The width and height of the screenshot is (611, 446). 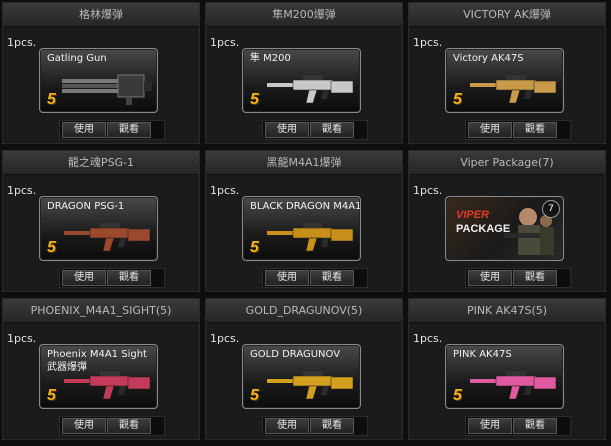 I want to click on item-panel: 黑龍M4A1爆弹 1pcs. BLACK DRAGON M4A1 5 使用 觀看, so click(x=304, y=221).